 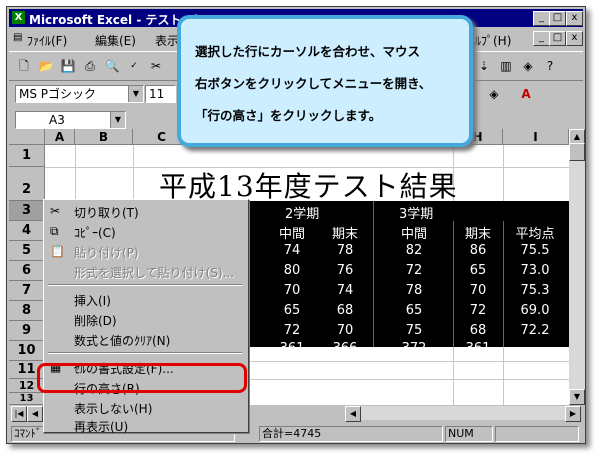 I want to click on save-icon: 💾, so click(x=68, y=66).